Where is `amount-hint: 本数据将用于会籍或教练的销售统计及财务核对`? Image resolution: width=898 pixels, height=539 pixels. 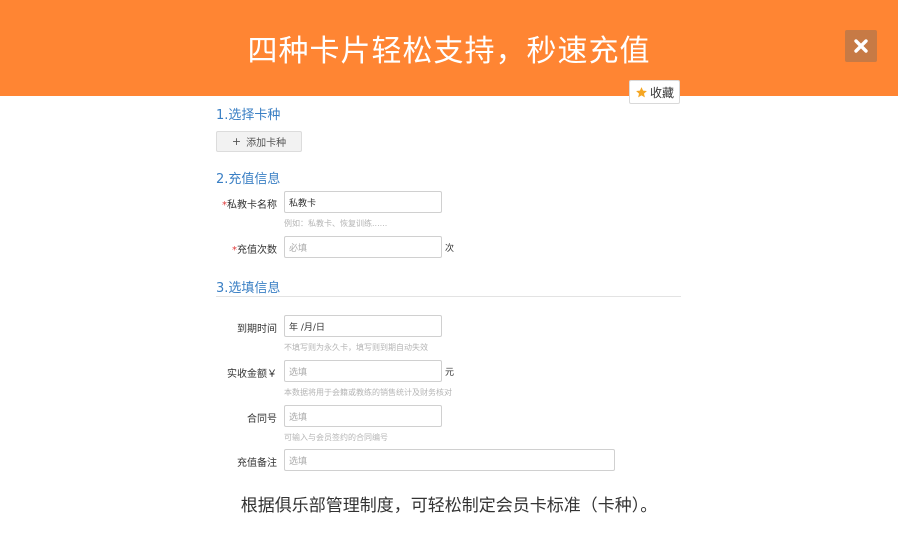
amount-hint: 本数据将用于会籍或教练的销售统计及财务核对 is located at coordinates (368, 392).